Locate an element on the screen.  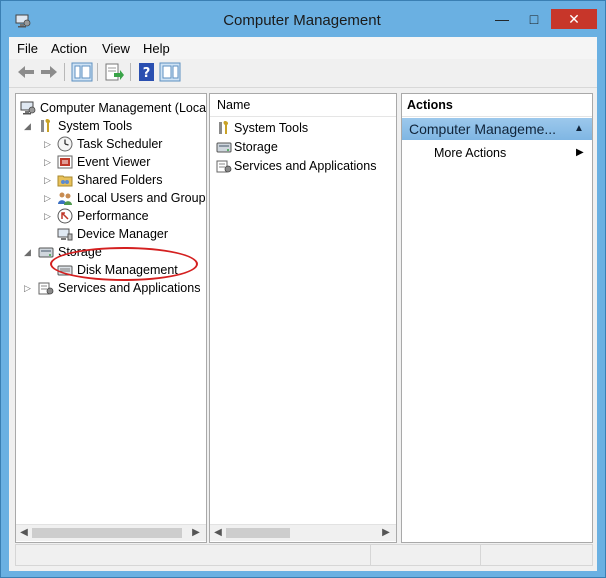
back-arrow-icon is located at coordinates (26, 72).